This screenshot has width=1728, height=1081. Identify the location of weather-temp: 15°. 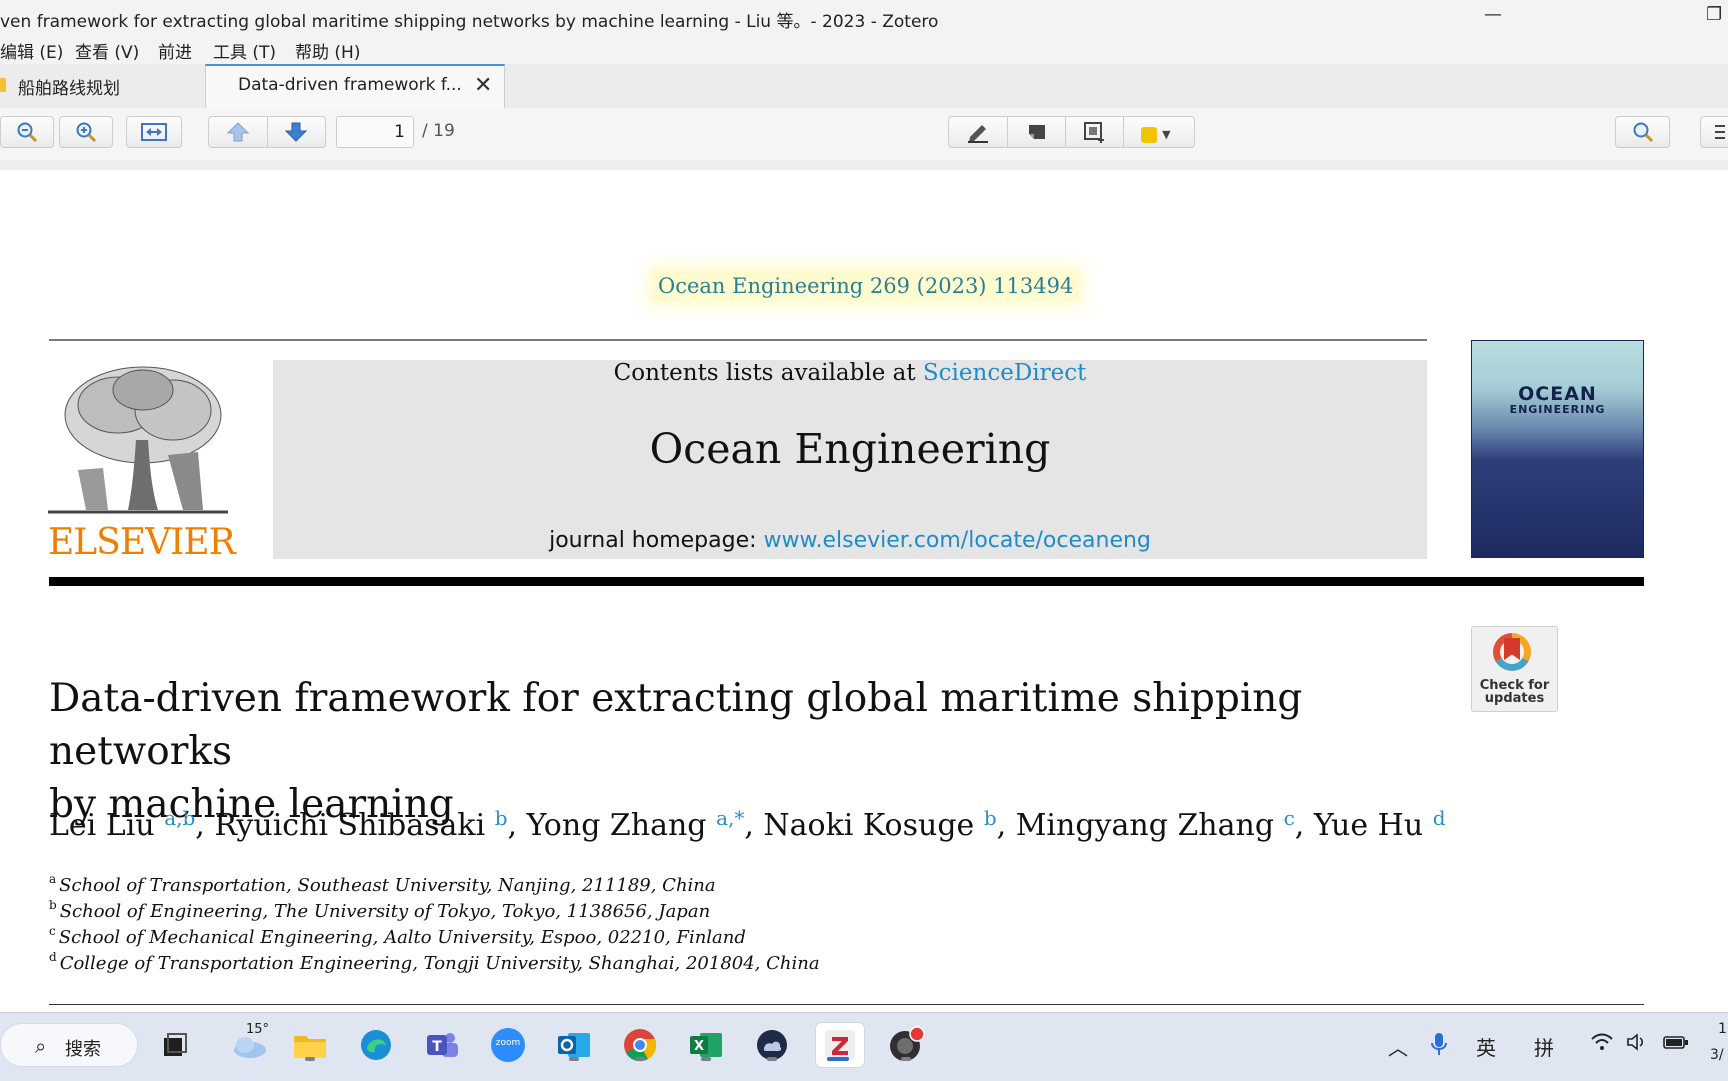
(258, 1029).